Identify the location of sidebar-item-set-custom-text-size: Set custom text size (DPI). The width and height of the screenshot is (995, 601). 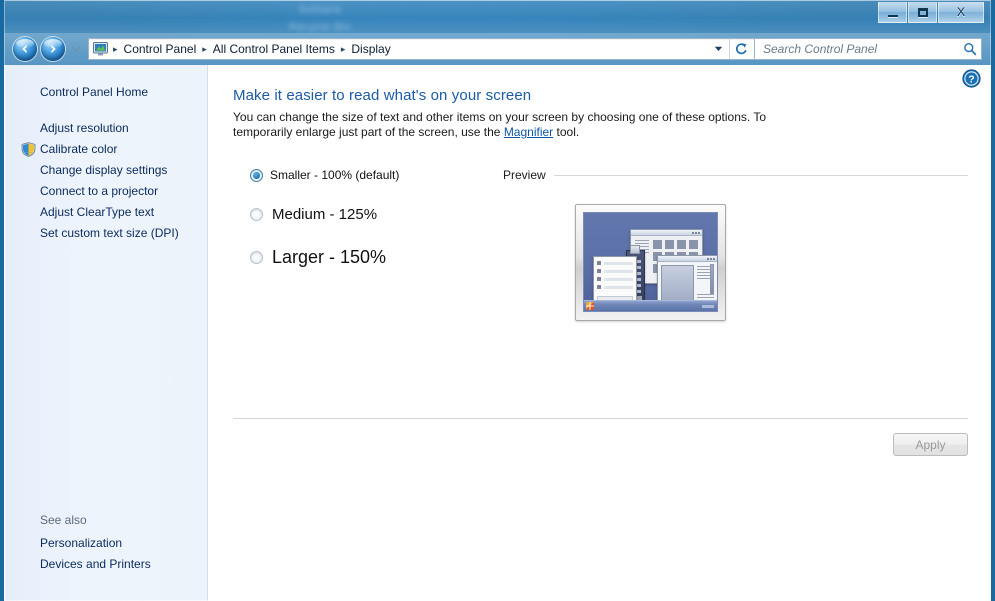
(106, 233).